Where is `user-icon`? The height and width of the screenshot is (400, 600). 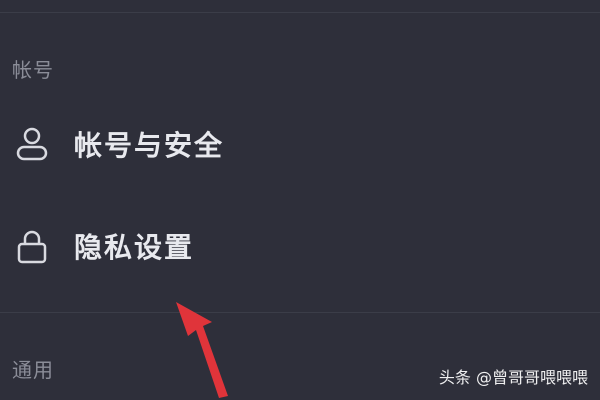
user-icon is located at coordinates (32, 144).